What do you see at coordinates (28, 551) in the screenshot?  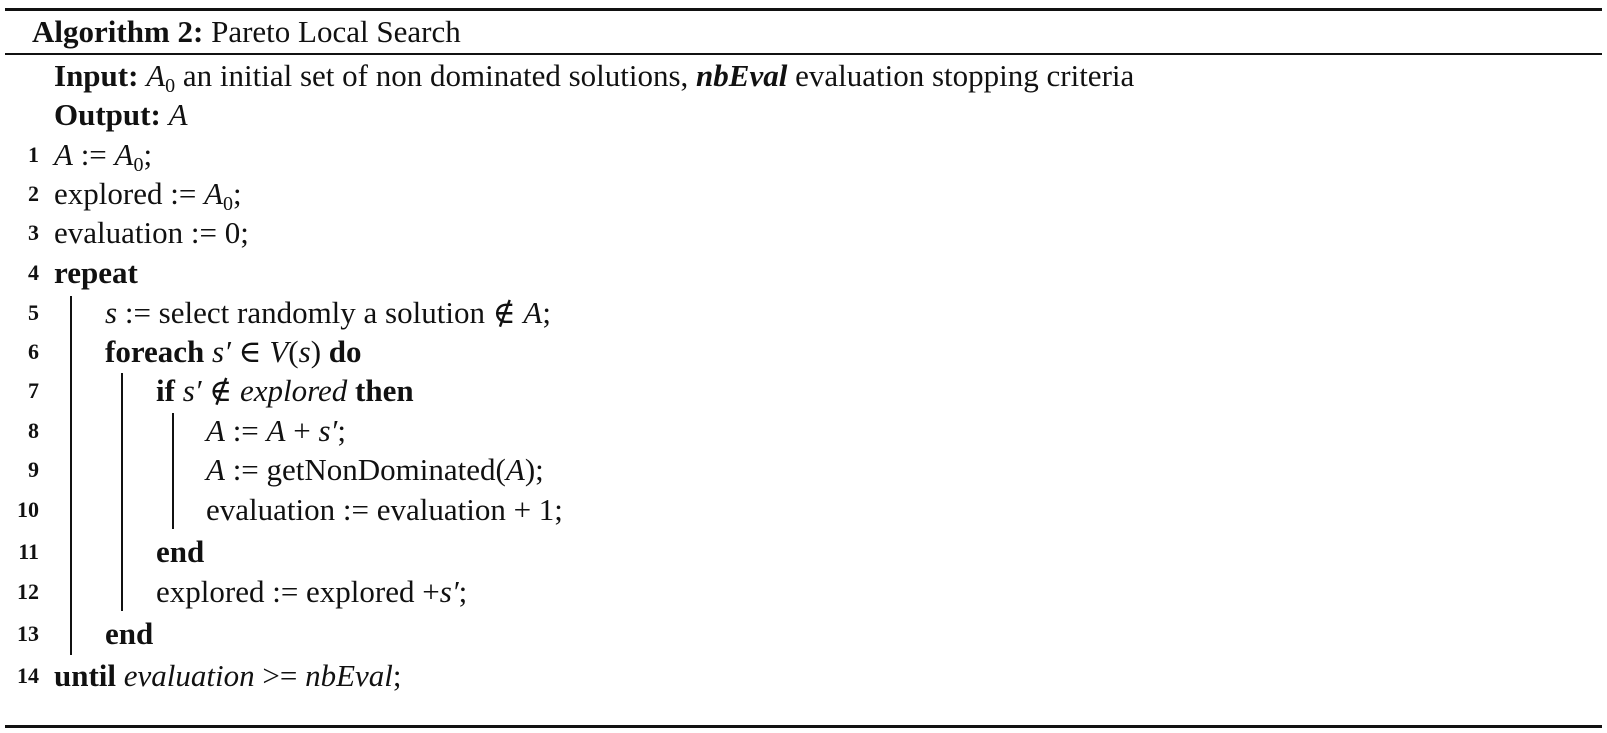 I see `line-number: 11` at bounding box center [28, 551].